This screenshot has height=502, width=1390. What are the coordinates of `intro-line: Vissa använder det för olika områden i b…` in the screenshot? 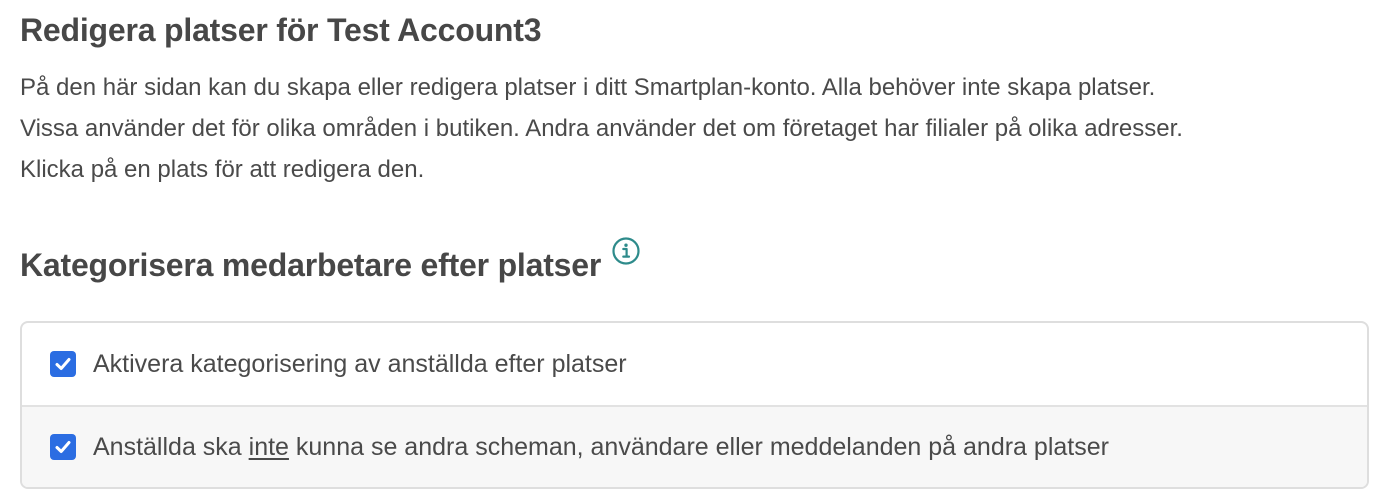 It's located at (601, 128).